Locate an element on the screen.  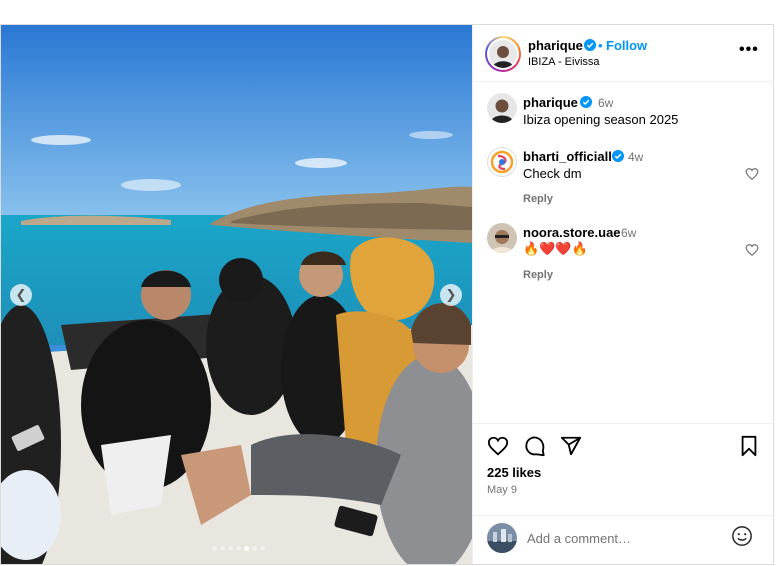
chevron-left-icon: ❮ is located at coordinates (21, 295).